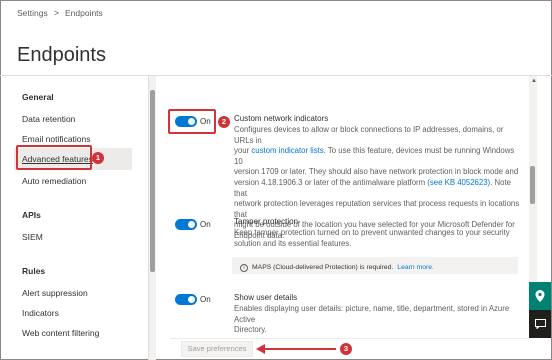  Describe the element at coordinates (349, 338) in the screenshot. I see `footer-divider` at that location.